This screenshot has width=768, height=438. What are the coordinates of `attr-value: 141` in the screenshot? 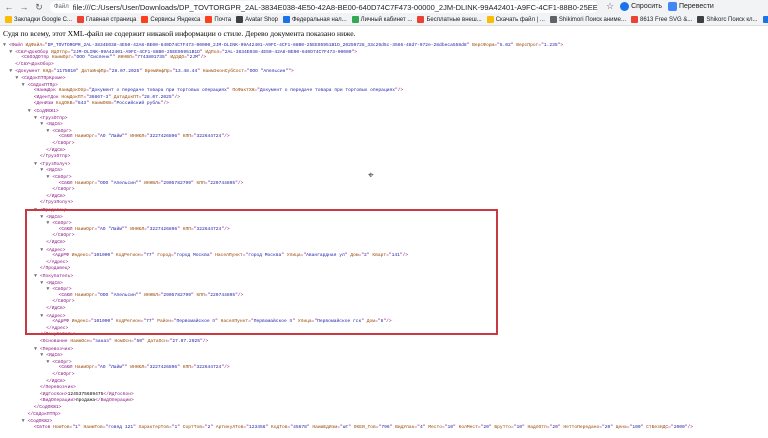 It's located at (395, 256).